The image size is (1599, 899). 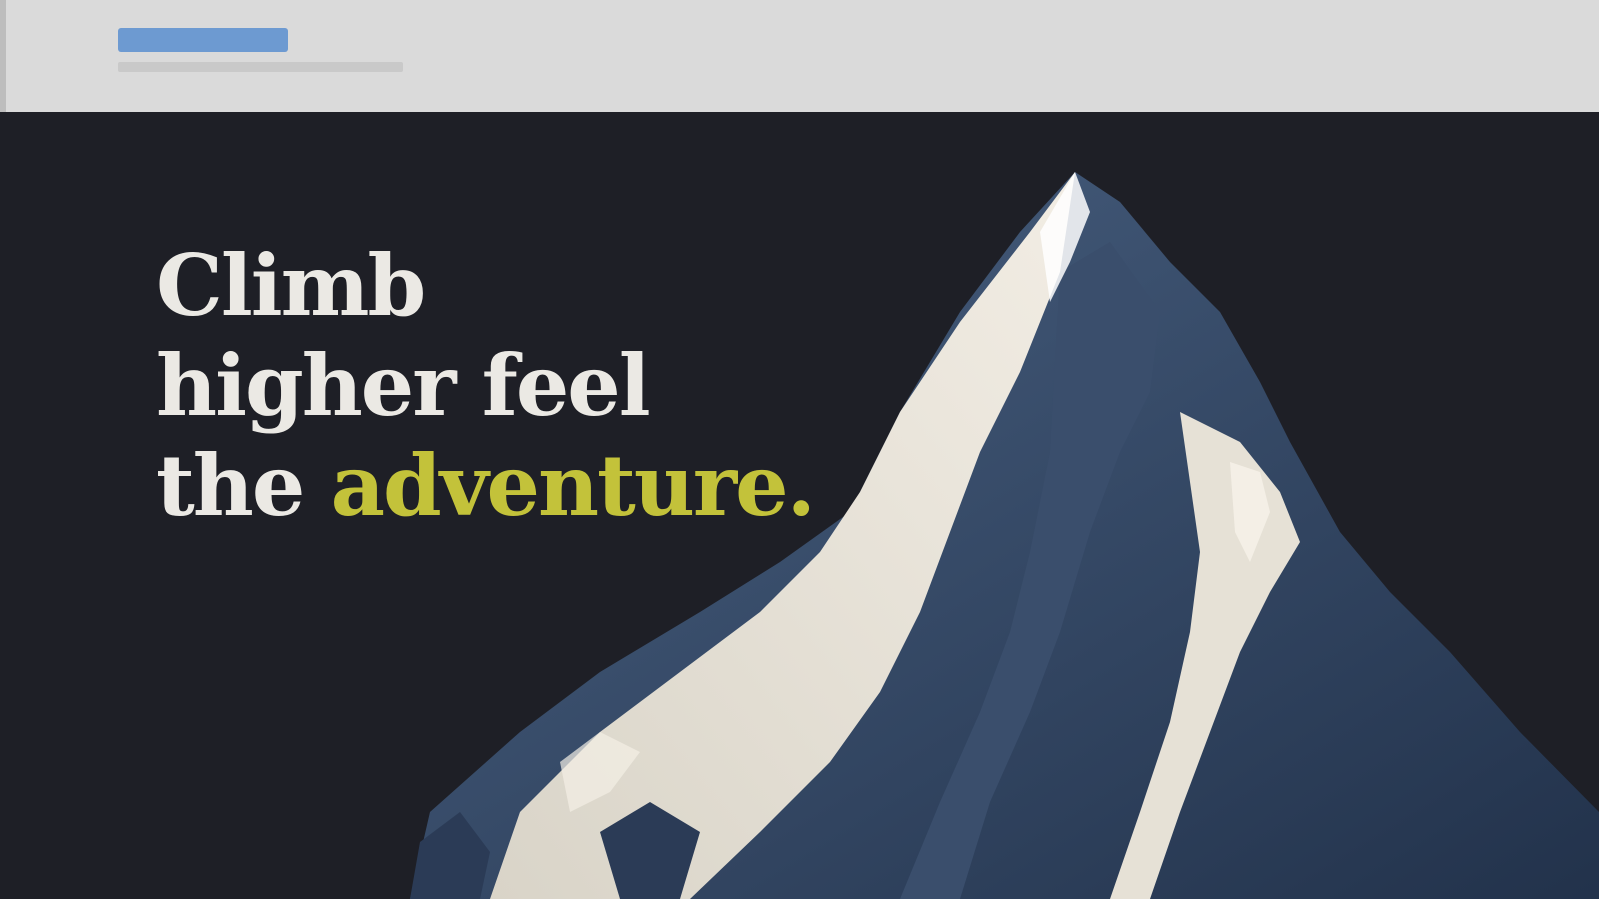 I want to click on headline-line-3-prefix: the, so click(x=243, y=485).